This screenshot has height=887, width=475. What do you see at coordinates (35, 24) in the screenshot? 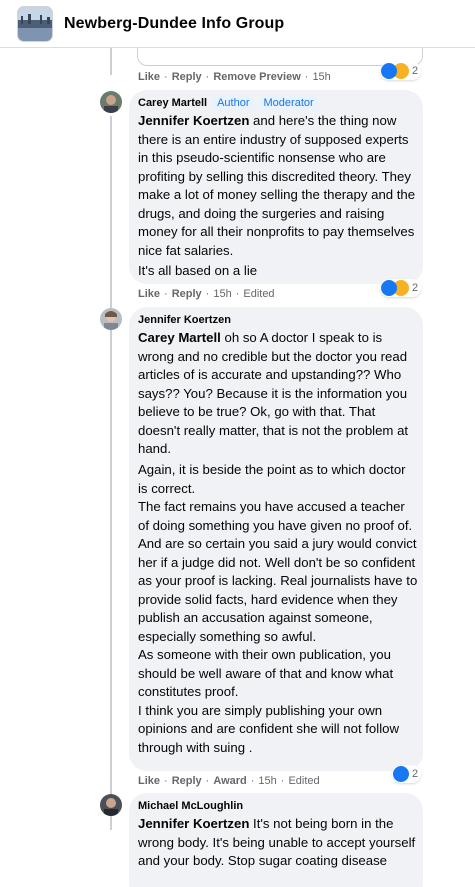
I see `group-cover-thumbnail` at bounding box center [35, 24].